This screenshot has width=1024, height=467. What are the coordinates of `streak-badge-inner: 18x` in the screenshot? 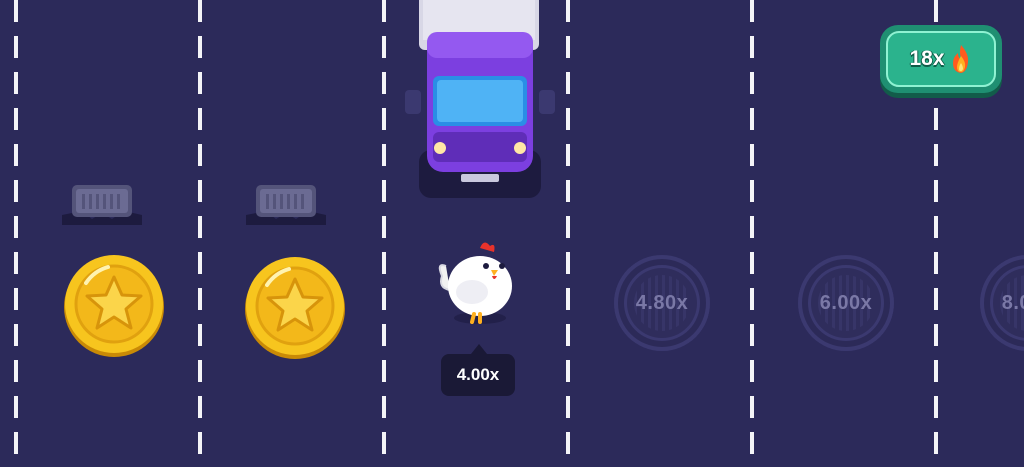 It's located at (941, 59).